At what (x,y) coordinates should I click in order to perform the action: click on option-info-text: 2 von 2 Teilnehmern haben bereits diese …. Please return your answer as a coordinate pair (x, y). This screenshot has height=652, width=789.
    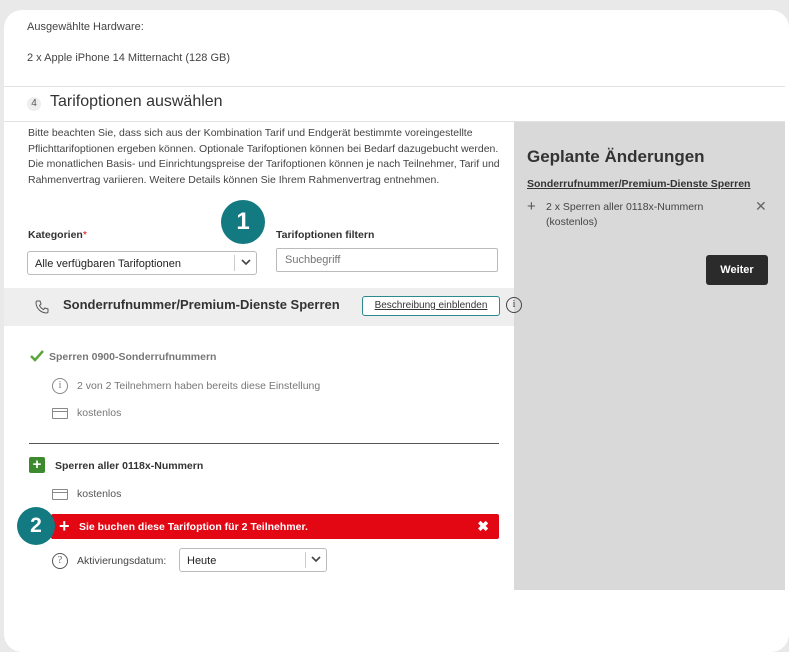
    Looking at the image, I should click on (199, 386).